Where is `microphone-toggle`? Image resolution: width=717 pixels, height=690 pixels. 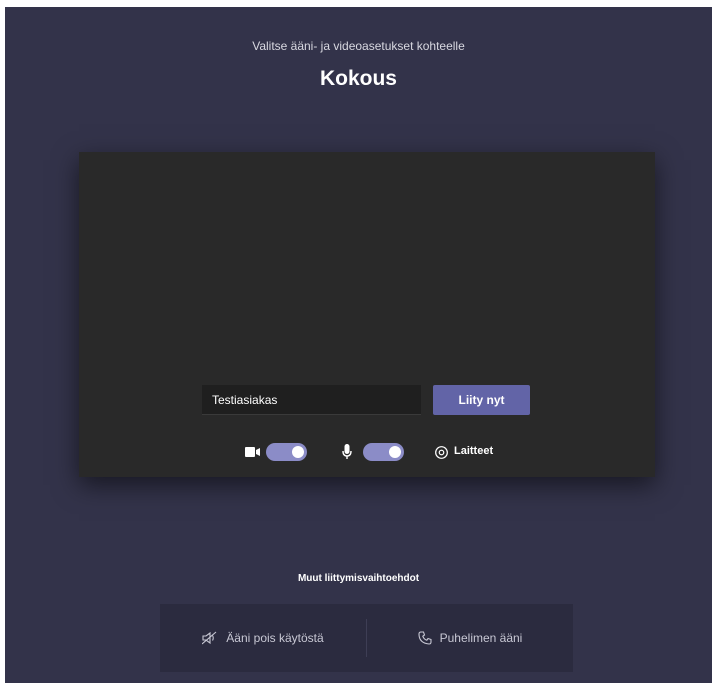 microphone-toggle is located at coordinates (383, 452).